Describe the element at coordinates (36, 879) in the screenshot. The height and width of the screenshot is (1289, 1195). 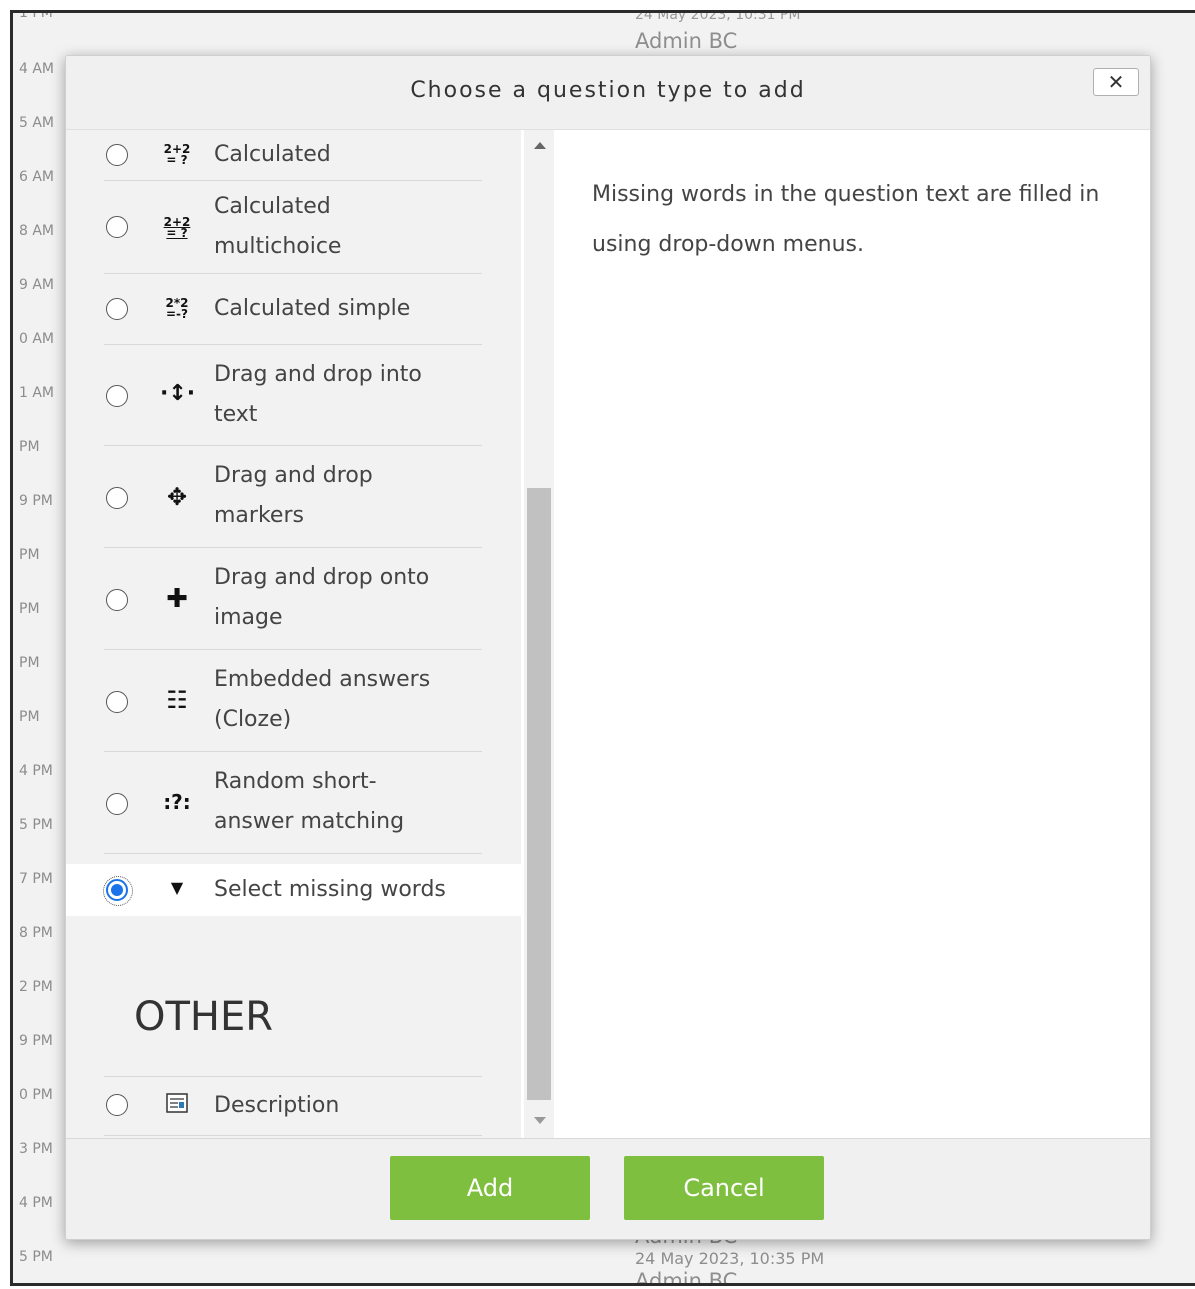
I see `bg-time: 7 PM` at that location.